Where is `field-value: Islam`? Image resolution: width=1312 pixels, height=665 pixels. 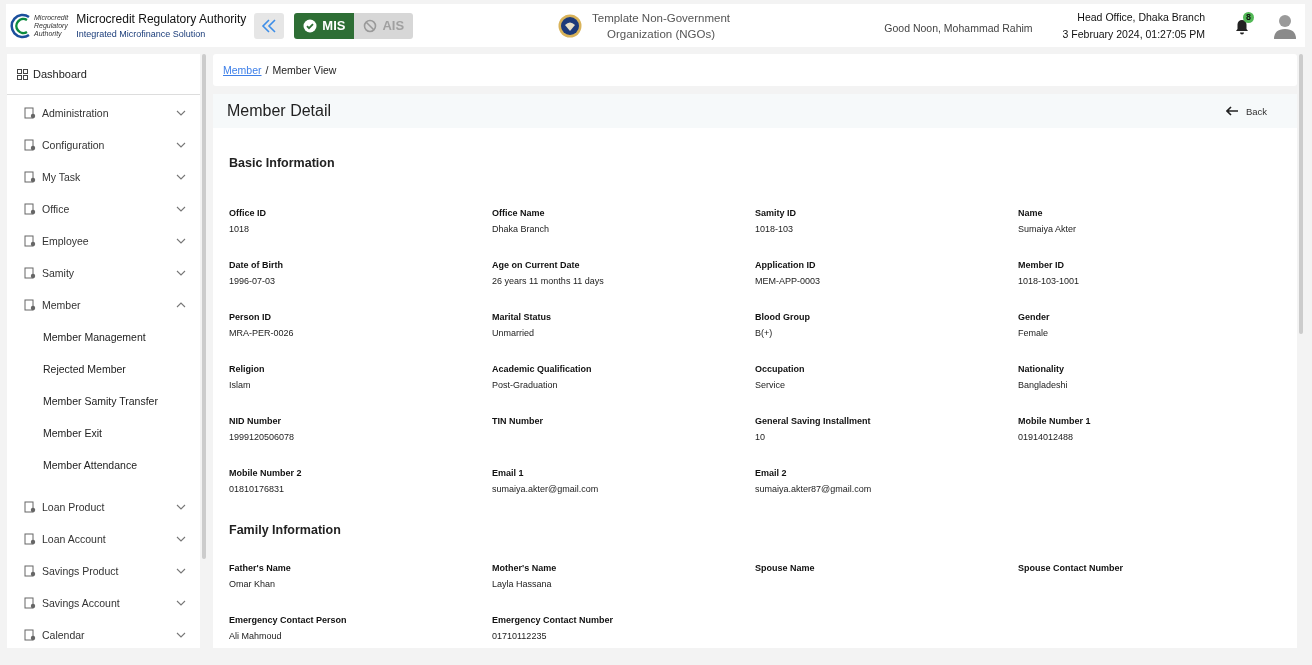 field-value: Islam is located at coordinates (240, 385).